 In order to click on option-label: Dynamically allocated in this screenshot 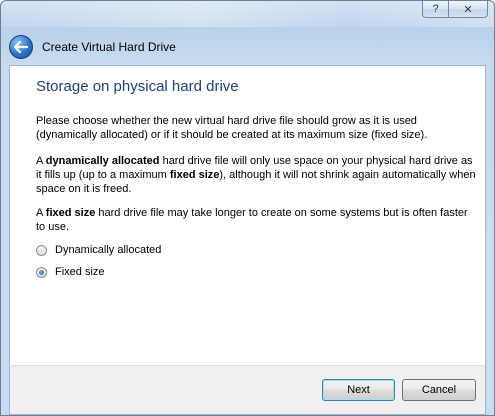, I will do `click(108, 250)`.